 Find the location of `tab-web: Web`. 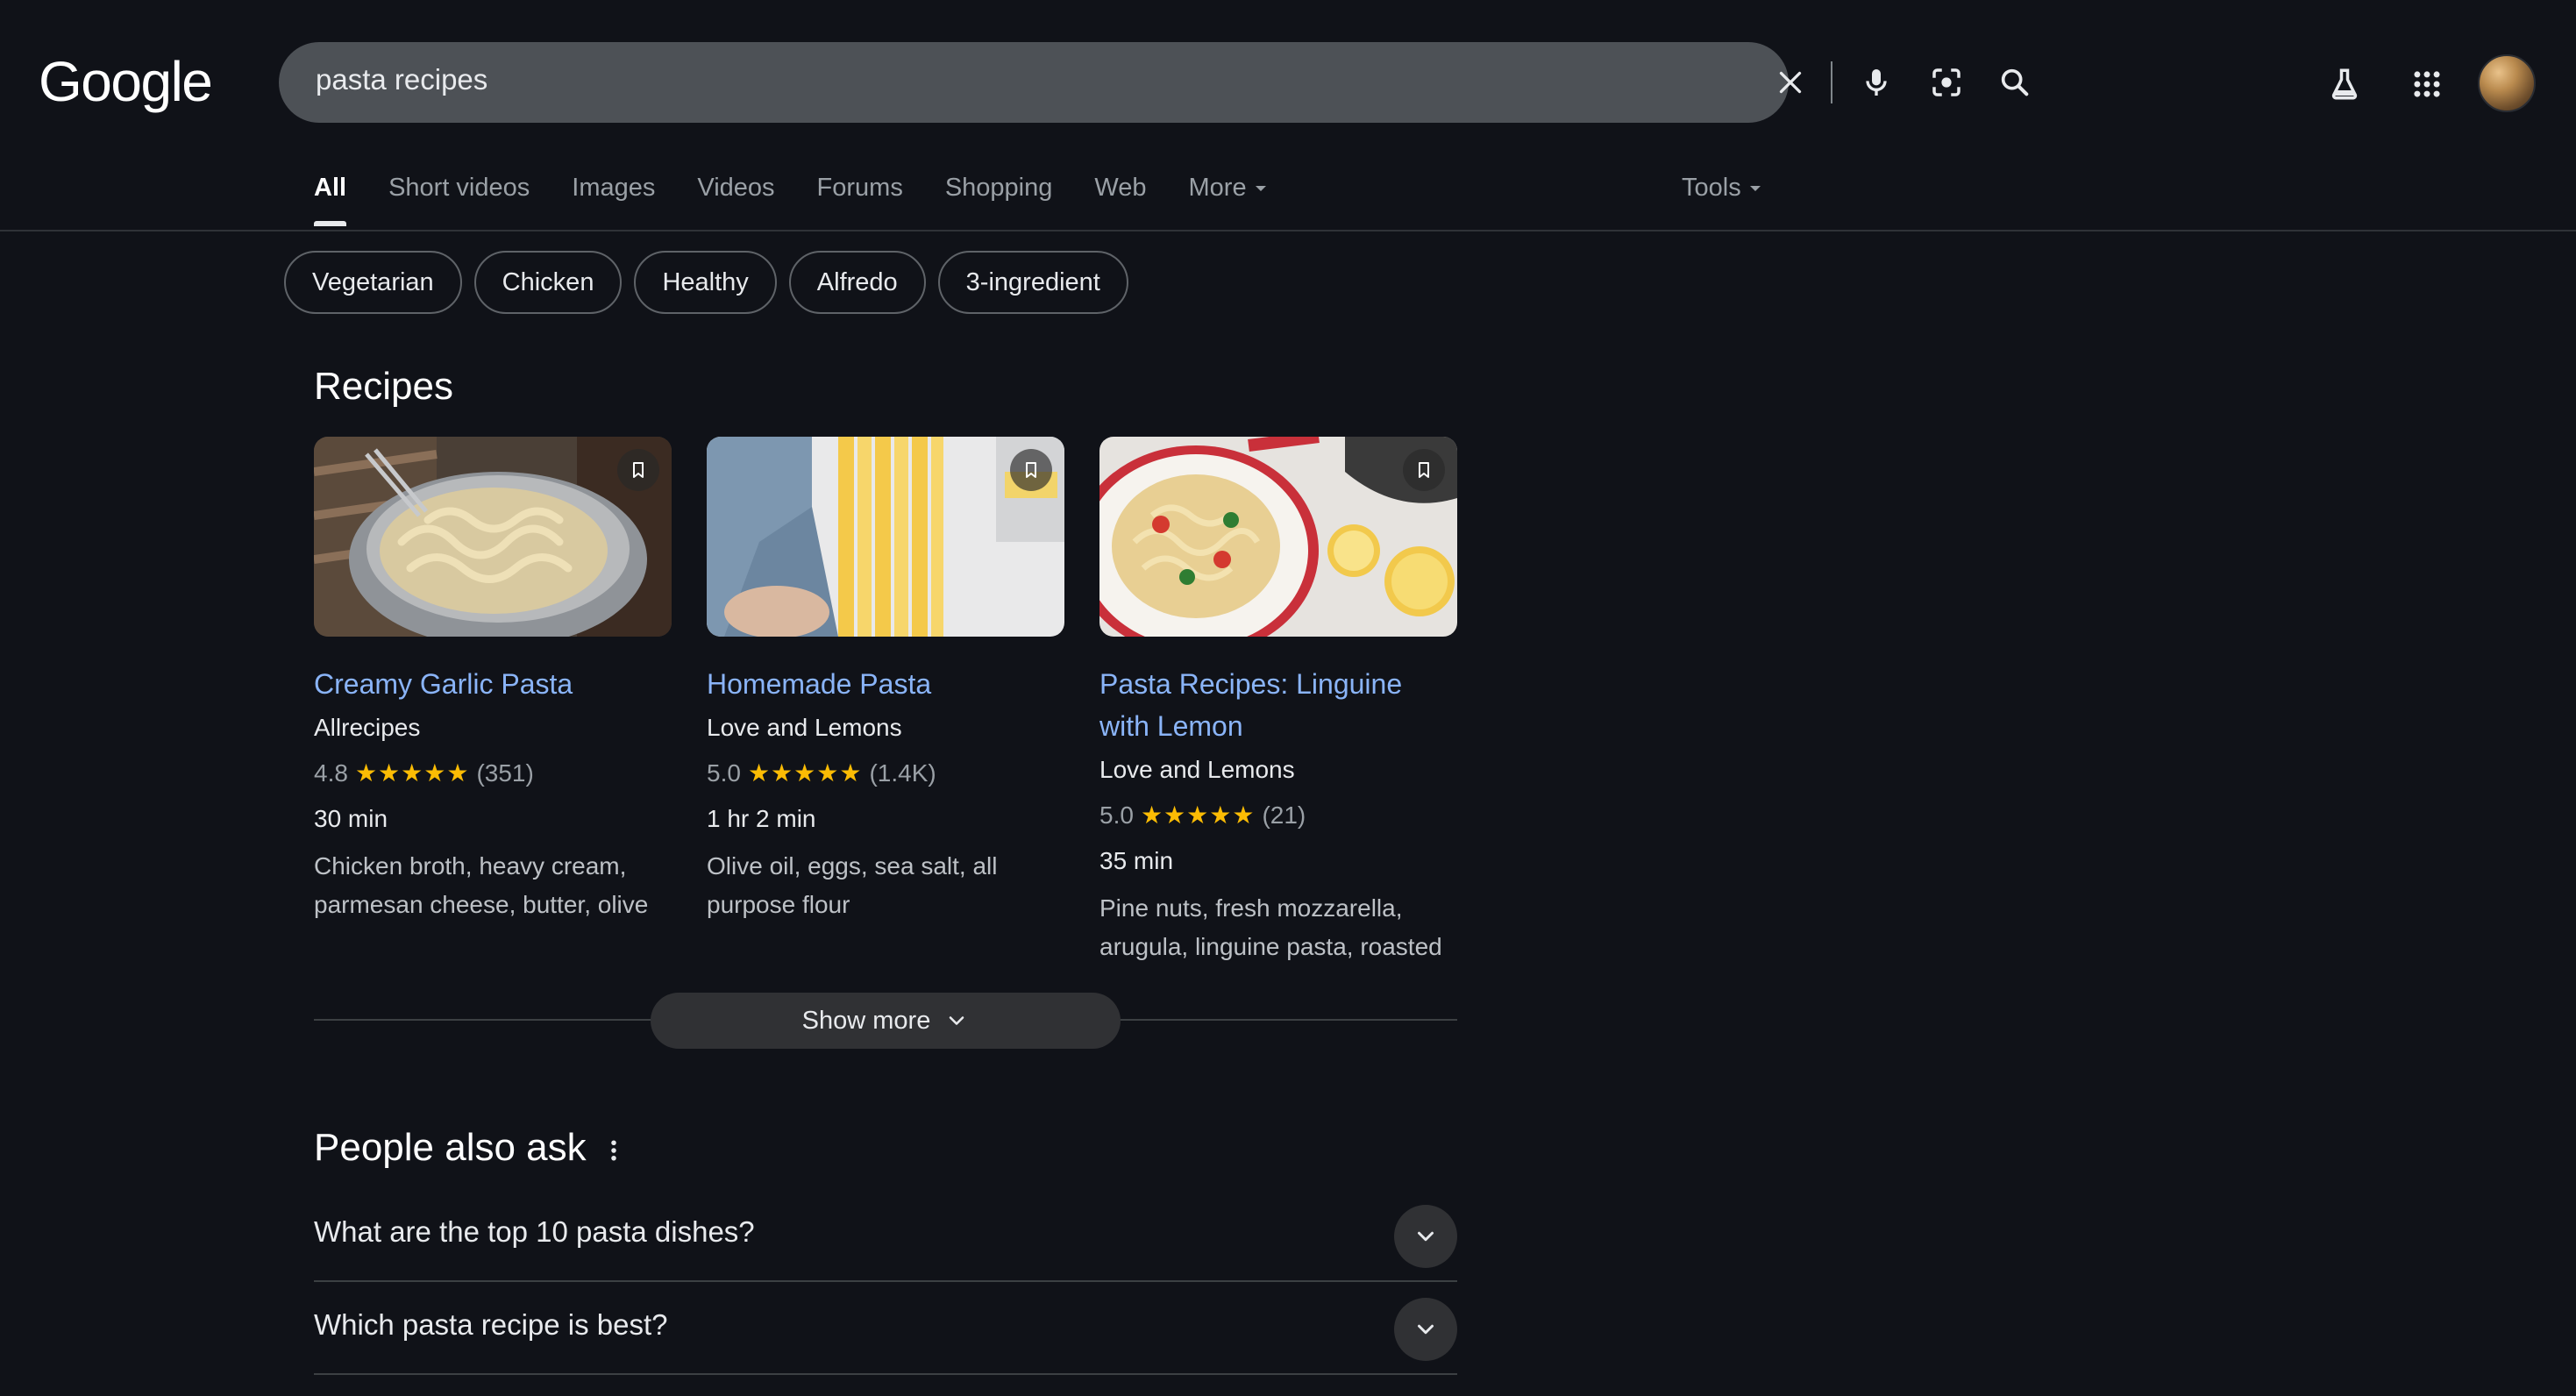

tab-web: Web is located at coordinates (1120, 202).